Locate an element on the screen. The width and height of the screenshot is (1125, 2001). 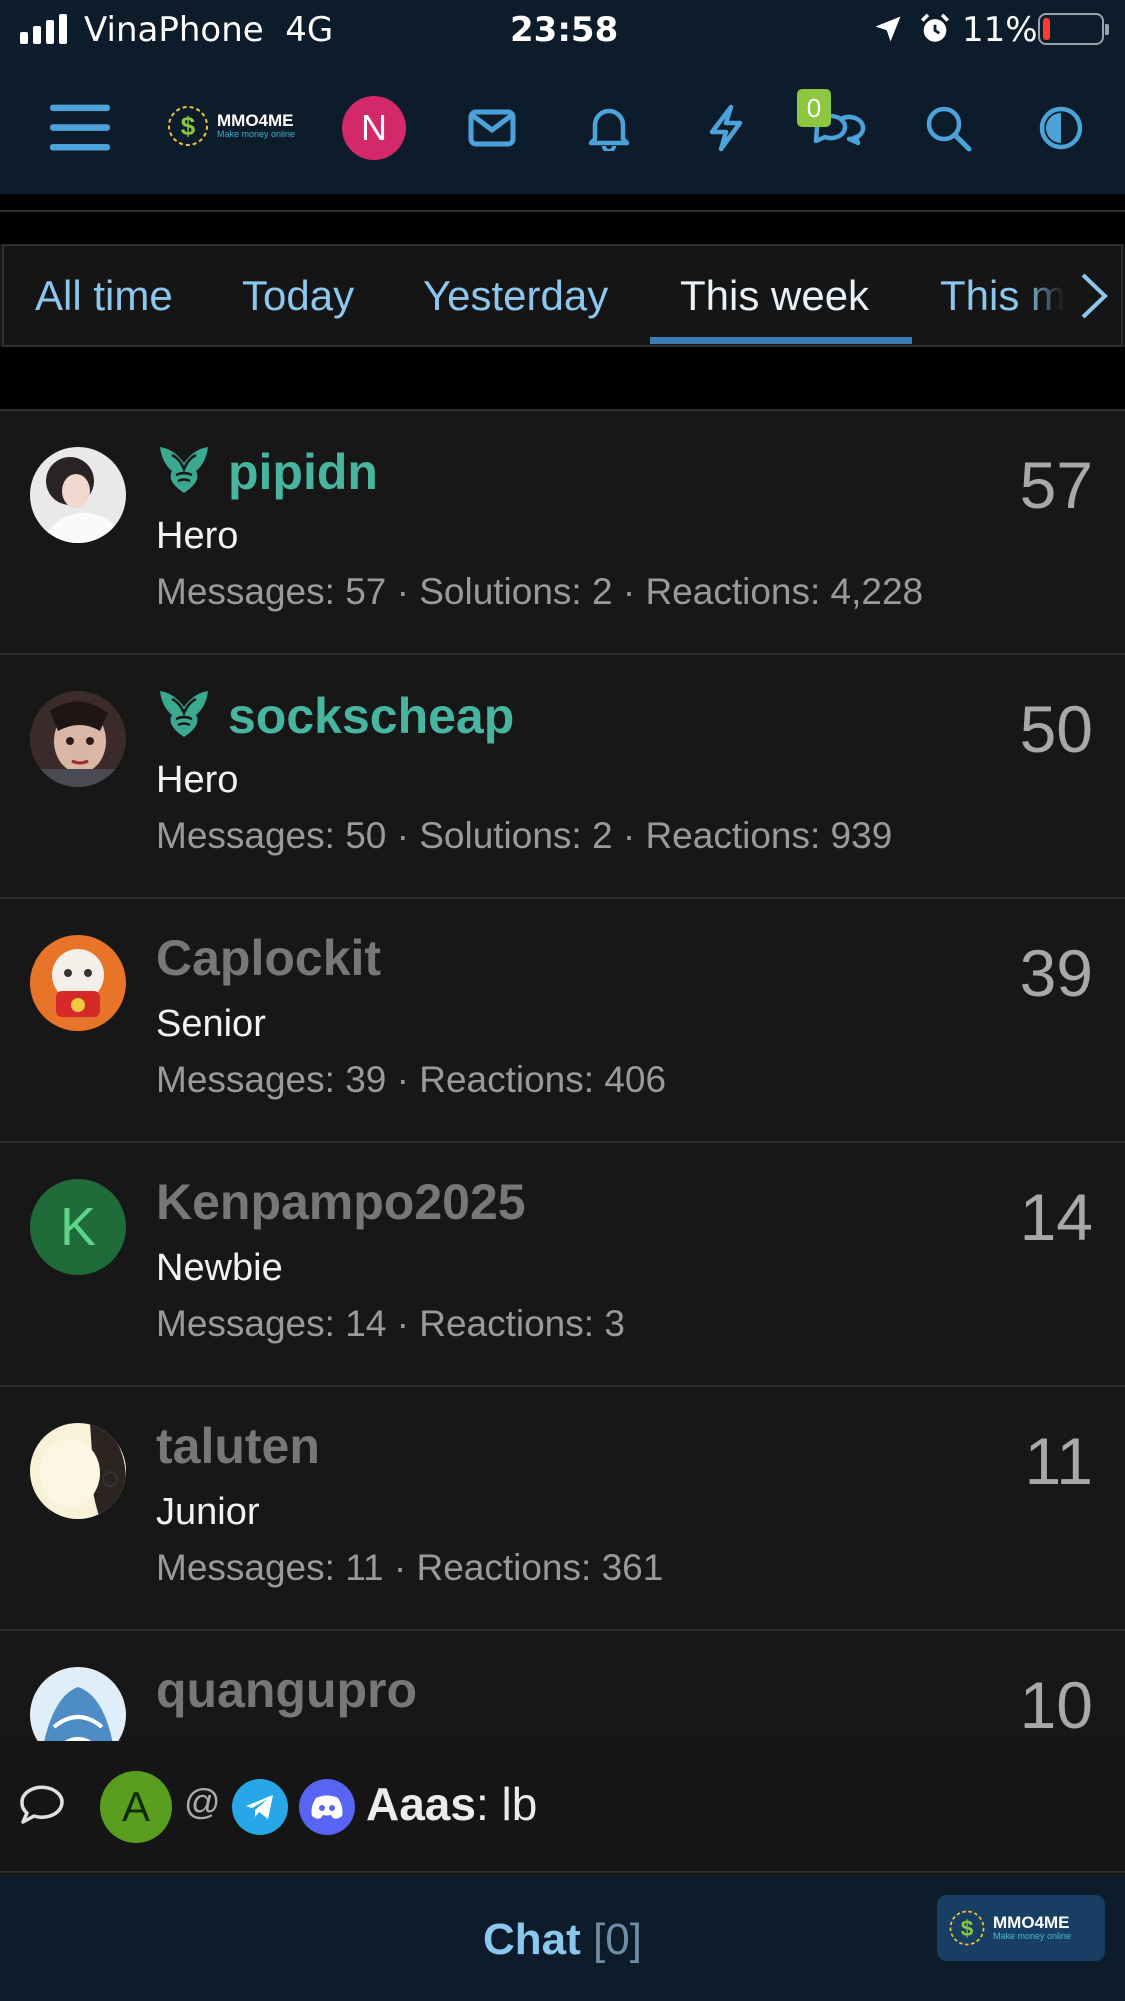
member-name: pipidn is located at coordinates (303, 472).